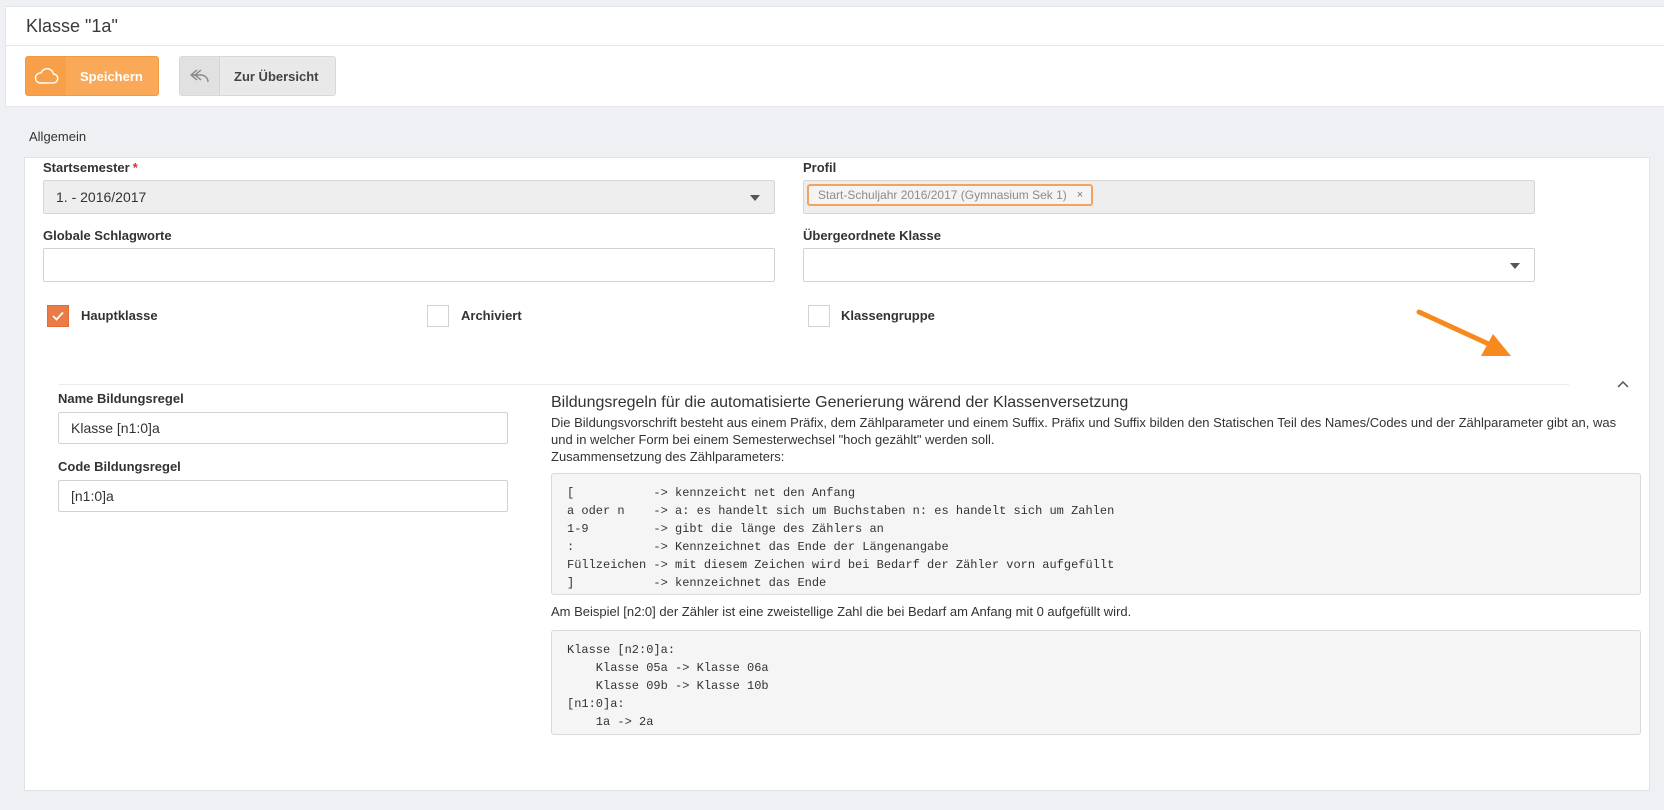 The width and height of the screenshot is (1664, 810). I want to click on save-button: Speichern, so click(92, 76).